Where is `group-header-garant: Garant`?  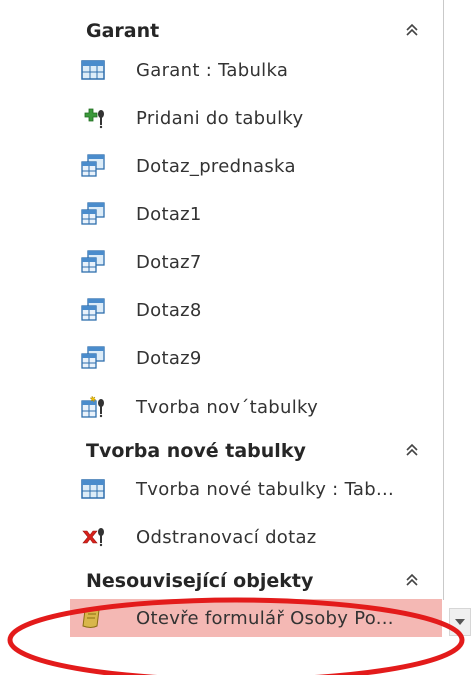 group-header-garant: Garant is located at coordinates (258, 31).